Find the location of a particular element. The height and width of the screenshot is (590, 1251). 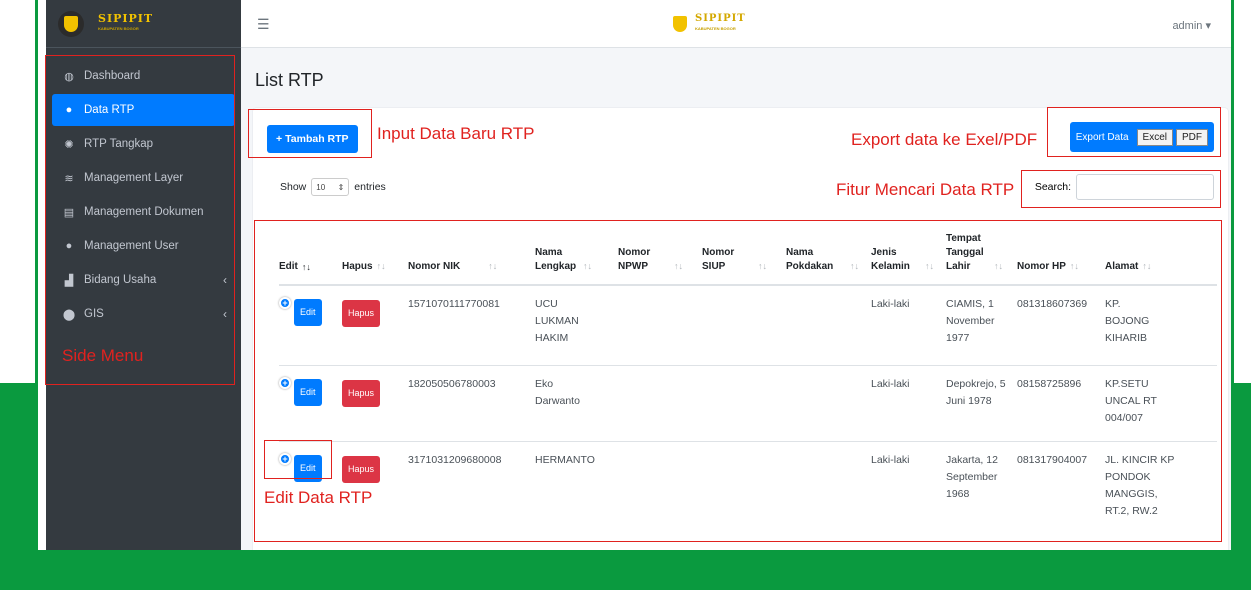

annotation-search: Fitur Mencari Data RTP is located at coordinates (925, 189).